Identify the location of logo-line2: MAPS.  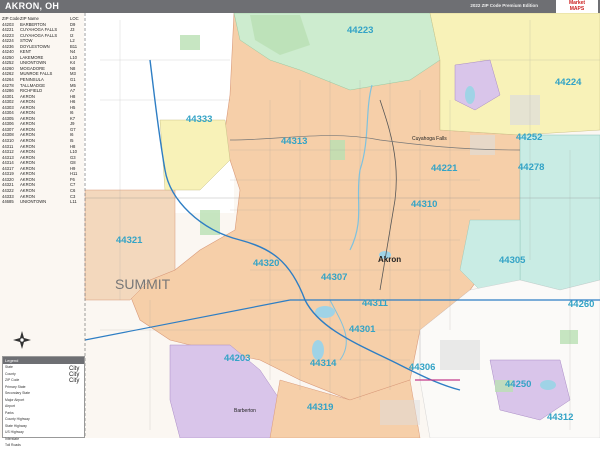
(577, 9).